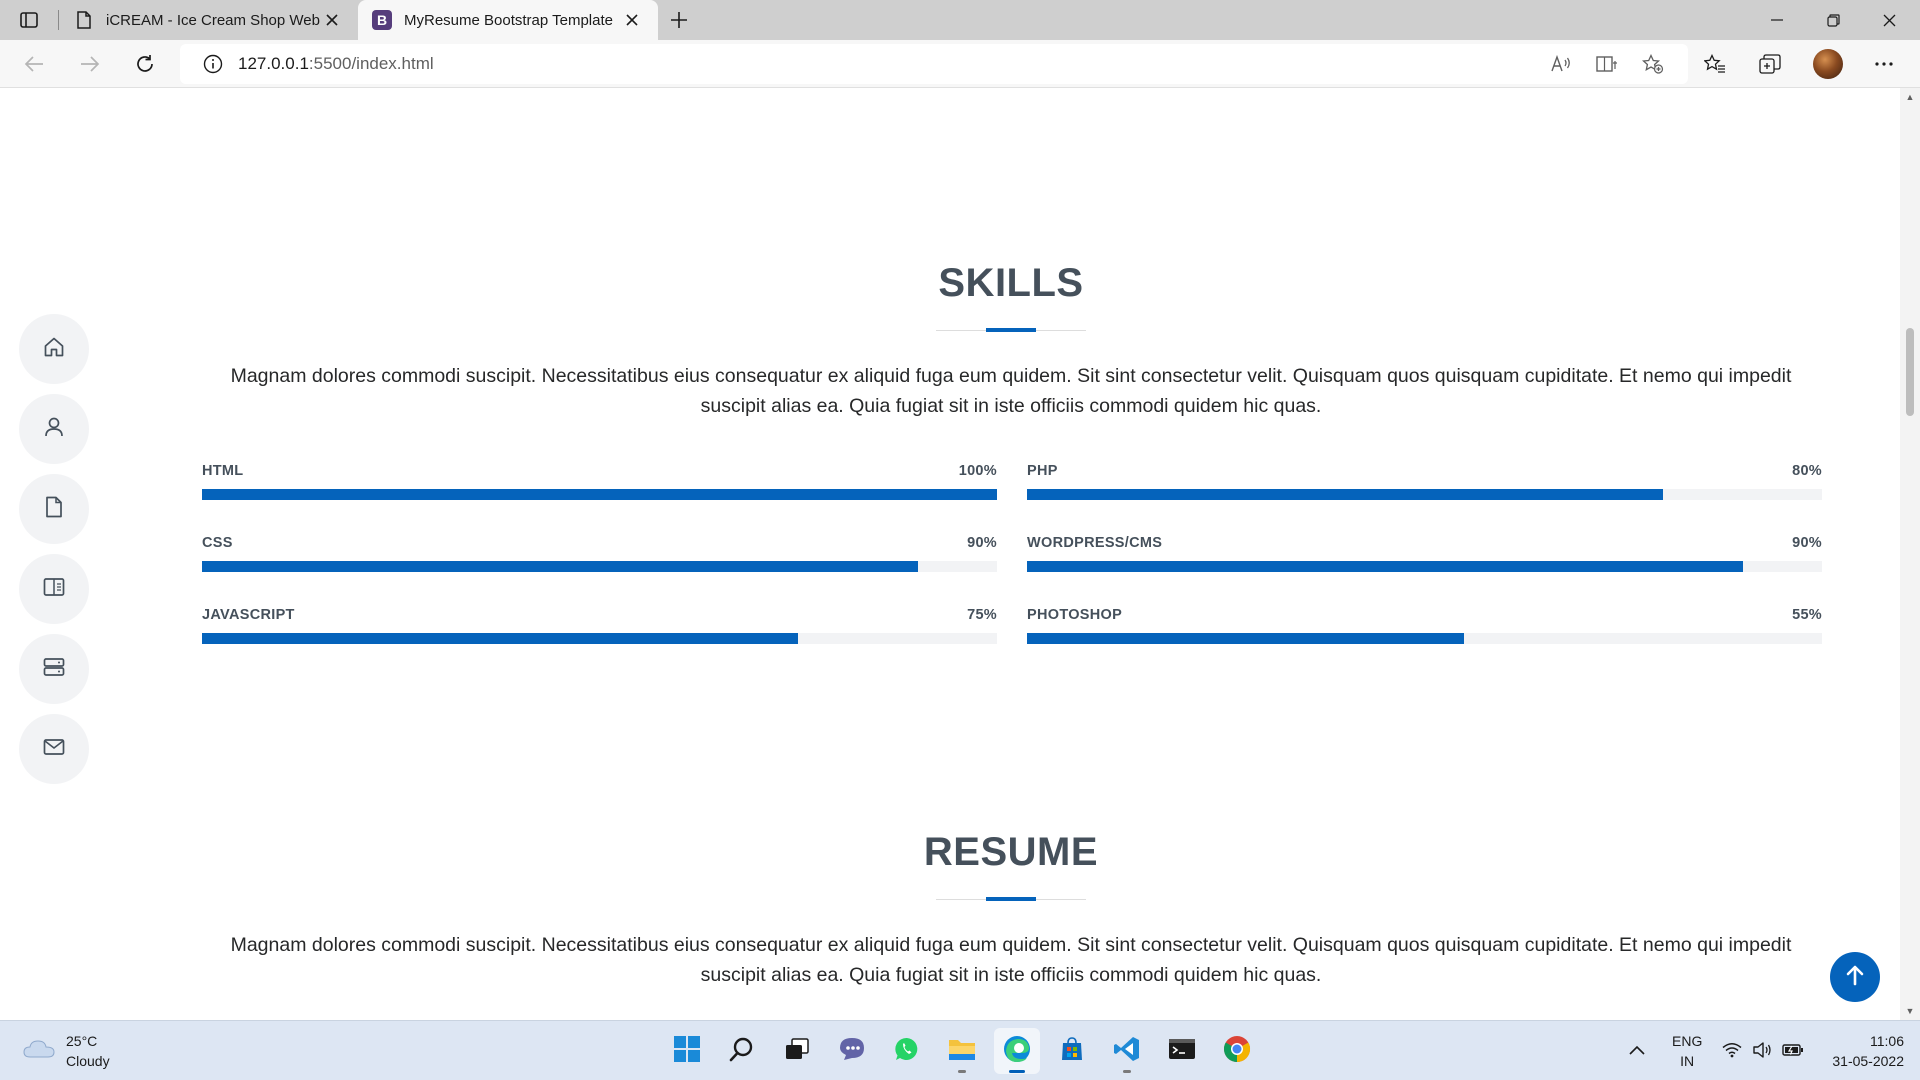  I want to click on close-window-button, so click(1889, 20).